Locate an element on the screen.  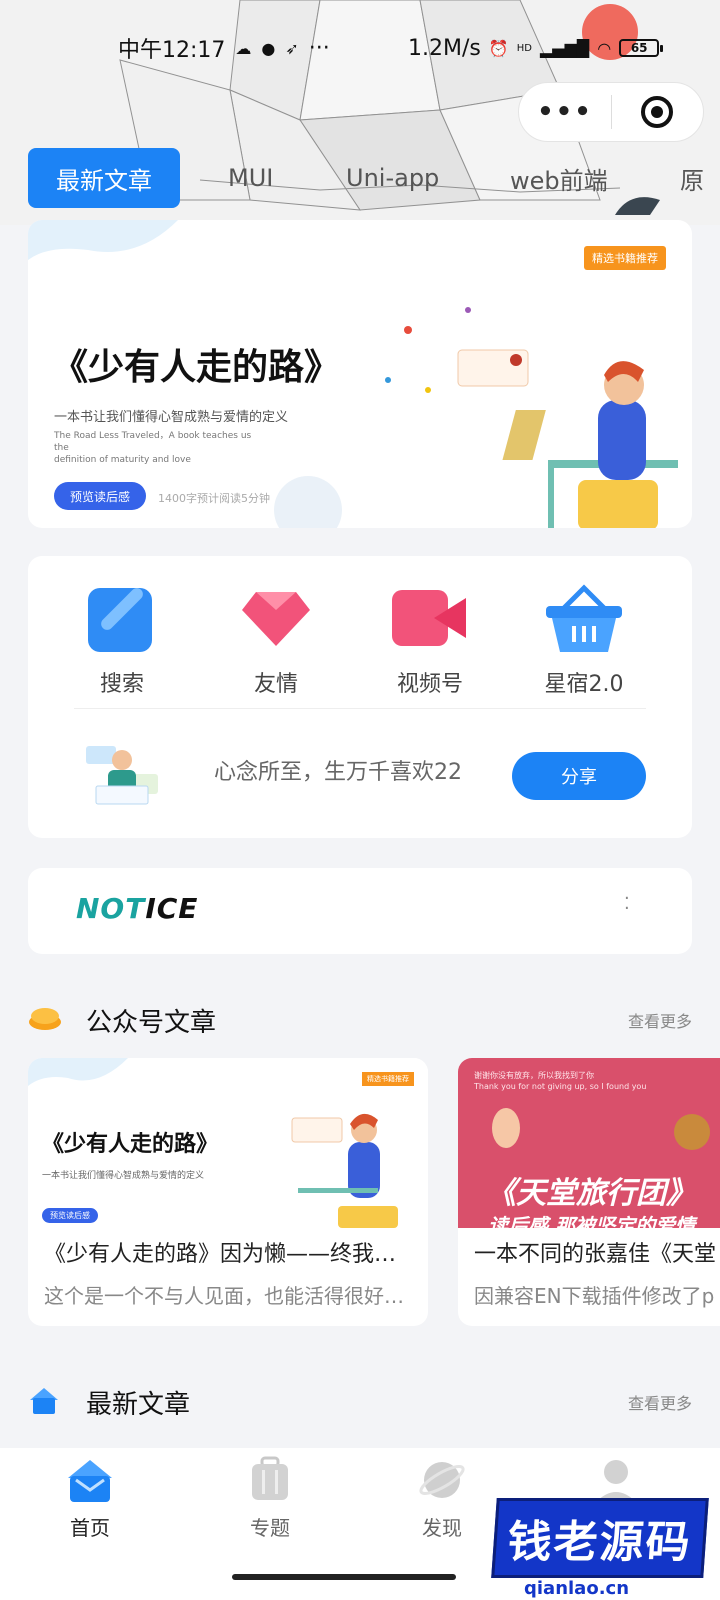
thumb-title: 《少有人走的路》 is located at coordinates (130, 1144).